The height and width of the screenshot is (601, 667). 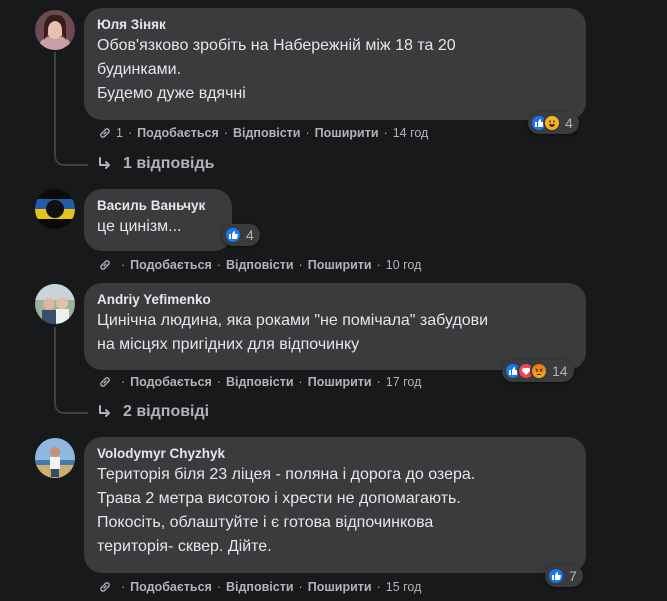 I want to click on reaction-count: 7, so click(x=573, y=576).